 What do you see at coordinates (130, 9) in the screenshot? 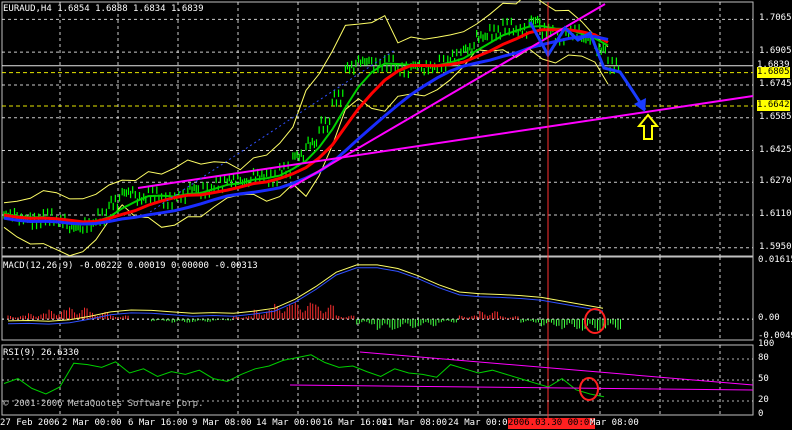
I see `ohlc-values: 1.6854 1.6888 1.6834 1.6839` at bounding box center [130, 9].